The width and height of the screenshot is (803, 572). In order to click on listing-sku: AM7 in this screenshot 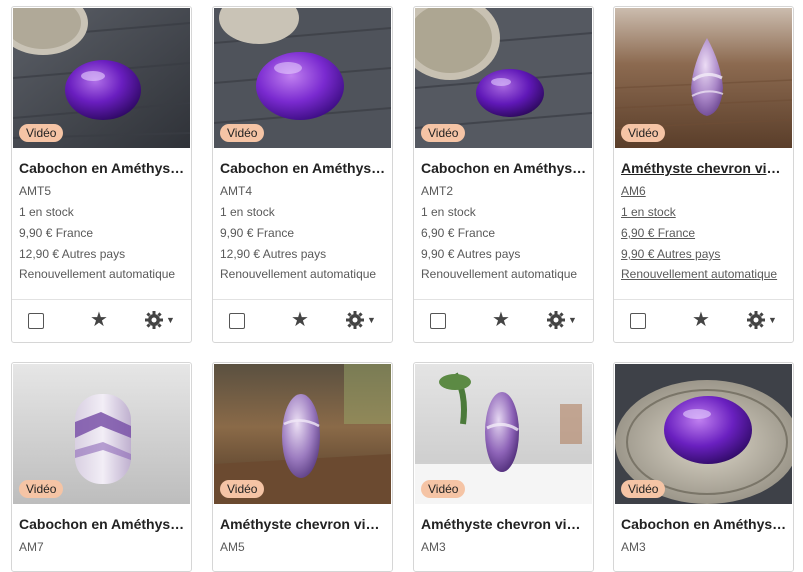, I will do `click(31, 547)`.